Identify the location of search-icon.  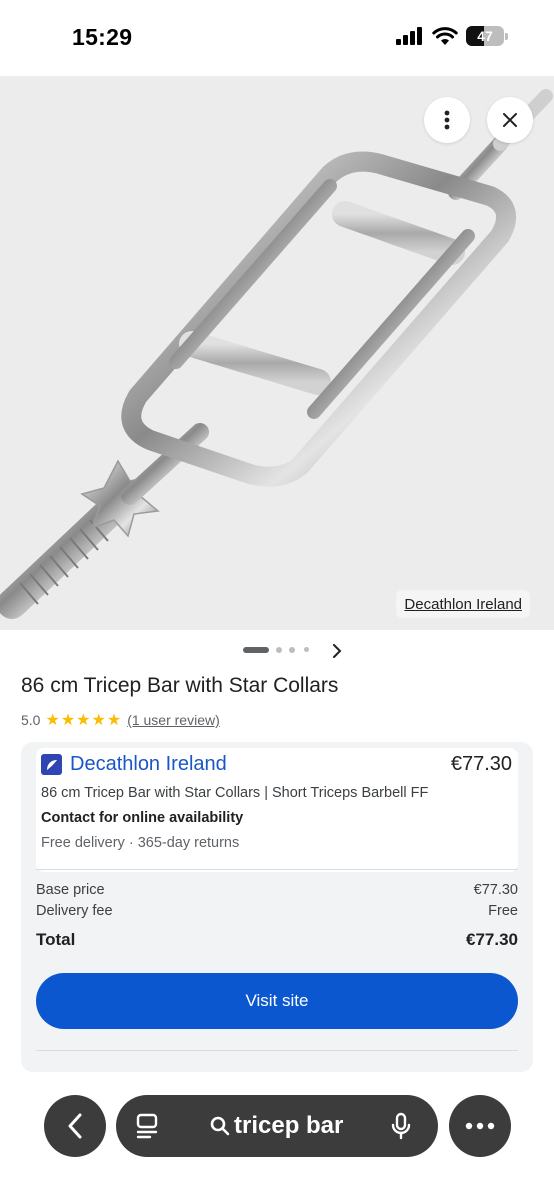
(220, 1126).